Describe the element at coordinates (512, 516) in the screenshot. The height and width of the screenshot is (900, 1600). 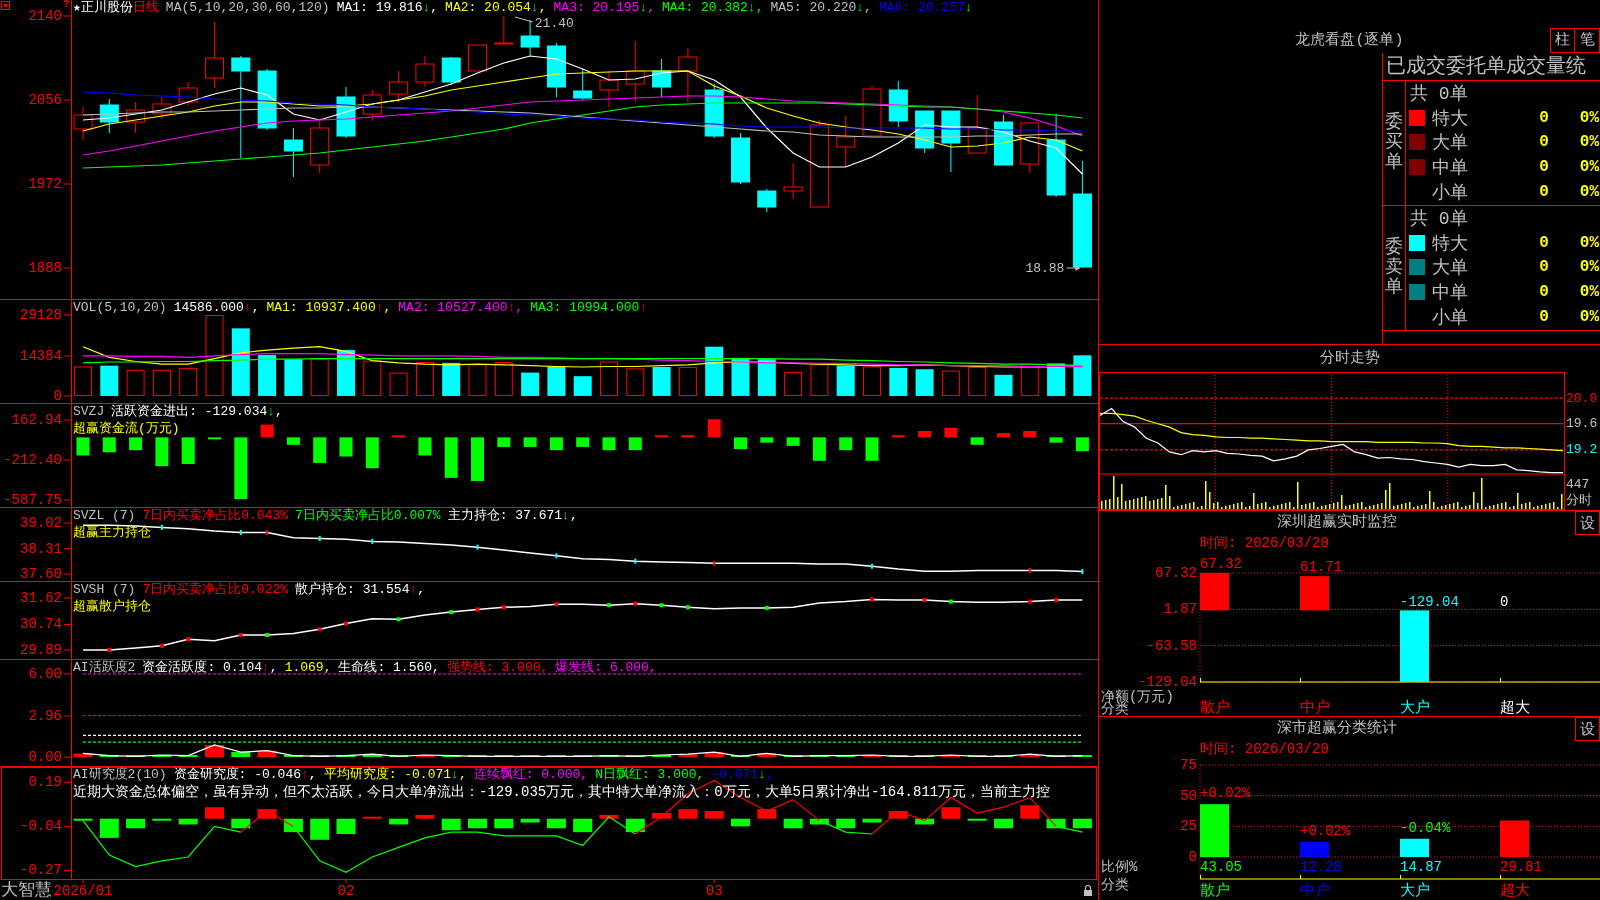
I see `legend-value: 主力持仓: 37.671↓,` at that location.